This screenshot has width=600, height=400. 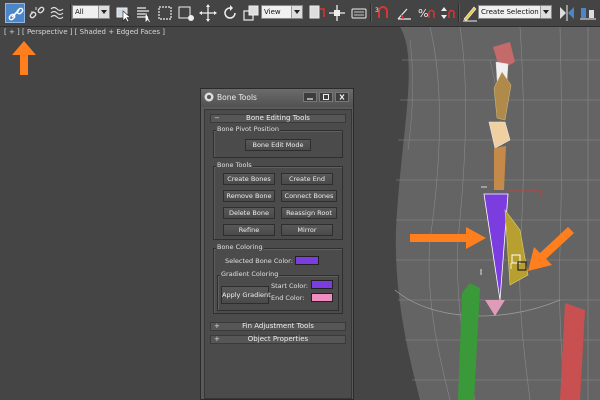 What do you see at coordinates (384, 13) in the screenshot?
I see `snaps-toggle-icon: 3` at bounding box center [384, 13].